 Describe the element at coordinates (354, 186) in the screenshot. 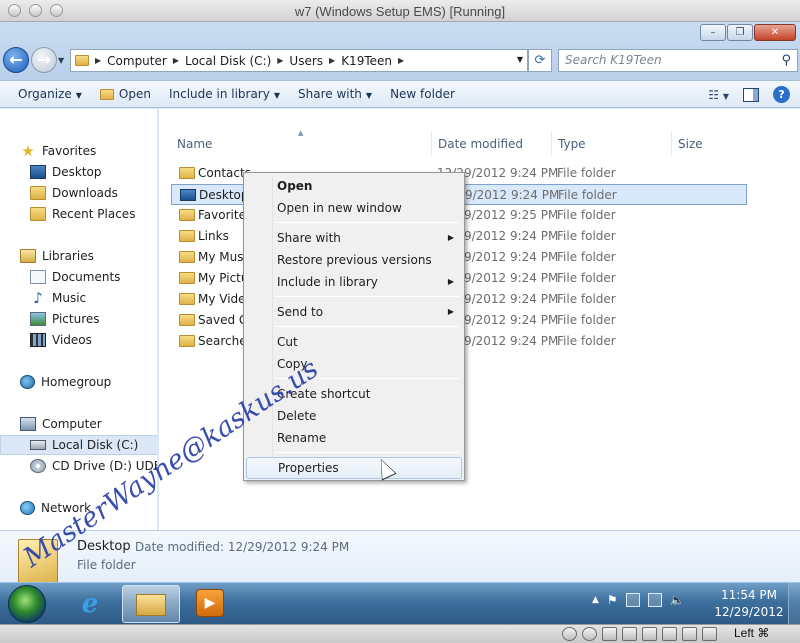

I see `menu-item-open: Open` at that location.